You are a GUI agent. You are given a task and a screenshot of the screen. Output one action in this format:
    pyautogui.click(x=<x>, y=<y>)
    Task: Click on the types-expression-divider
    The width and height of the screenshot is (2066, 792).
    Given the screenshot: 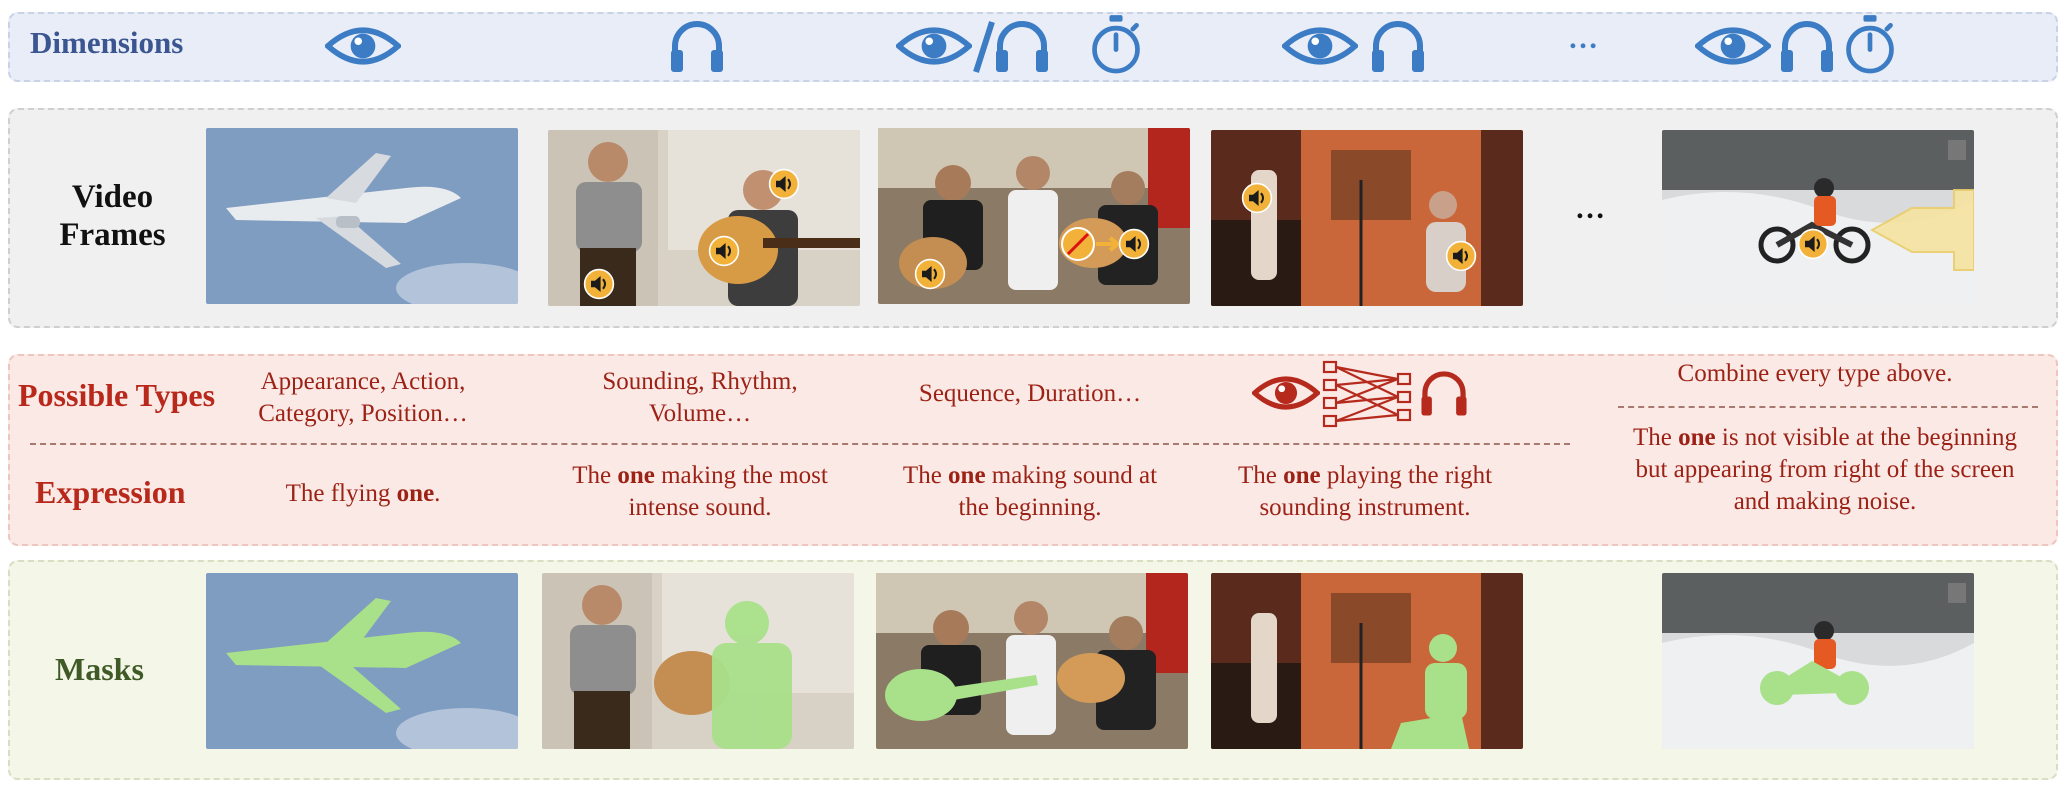 What is the action you would take?
    pyautogui.click(x=800, y=444)
    